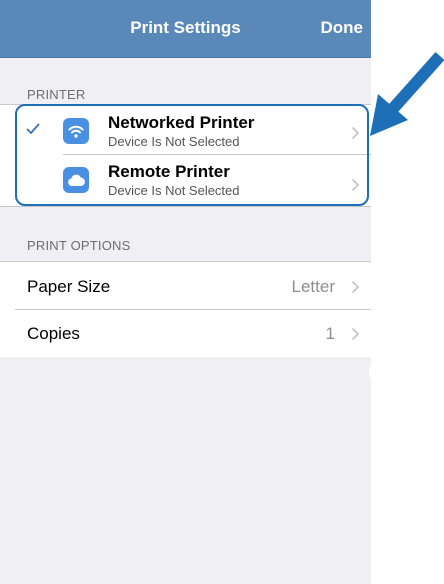 This screenshot has height=584, width=444. Describe the element at coordinates (169, 171) in the screenshot. I see `printer-title: Remote Printer` at that location.